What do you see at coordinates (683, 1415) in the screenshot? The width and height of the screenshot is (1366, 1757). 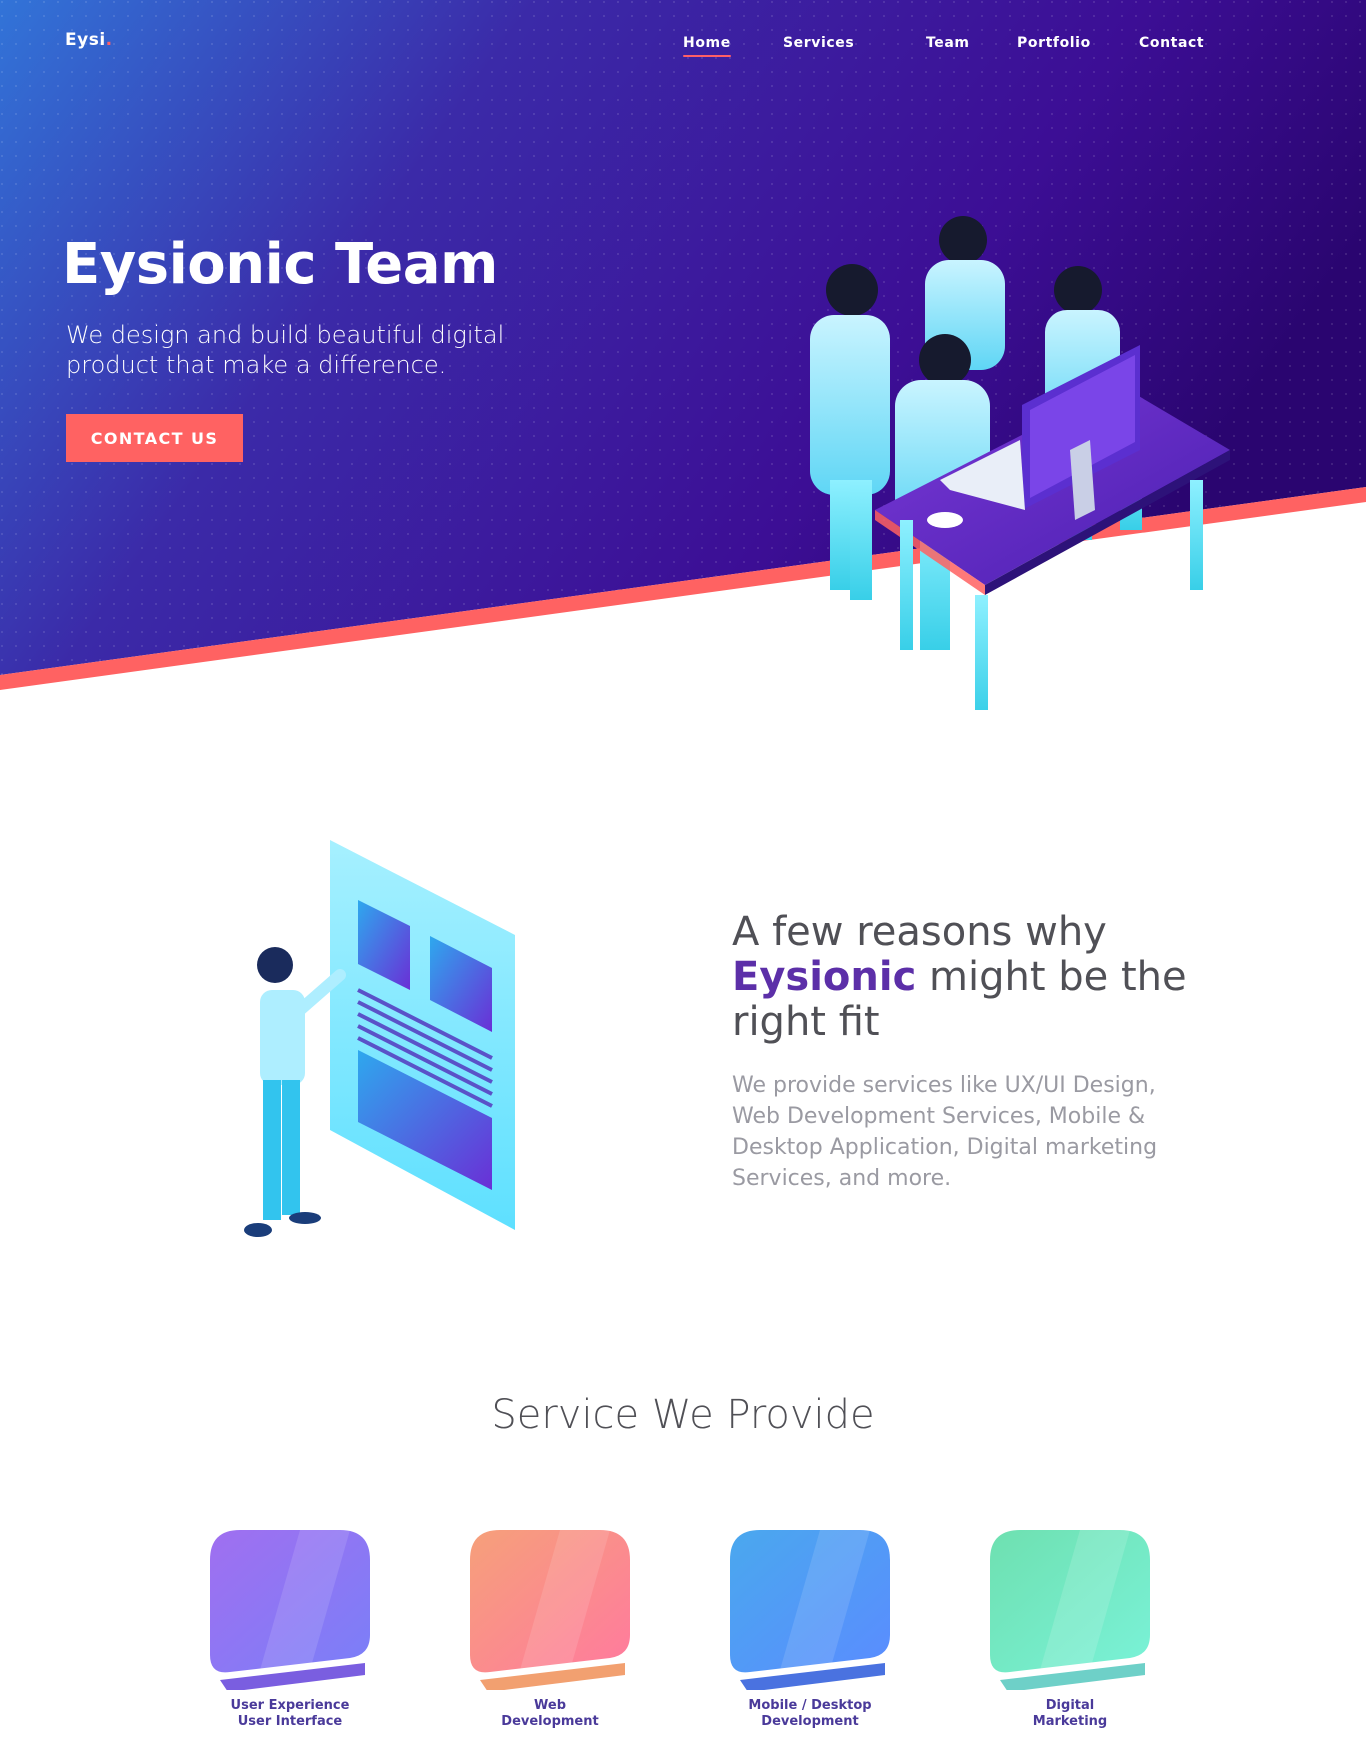 I see `services-heading: Service We Provide` at bounding box center [683, 1415].